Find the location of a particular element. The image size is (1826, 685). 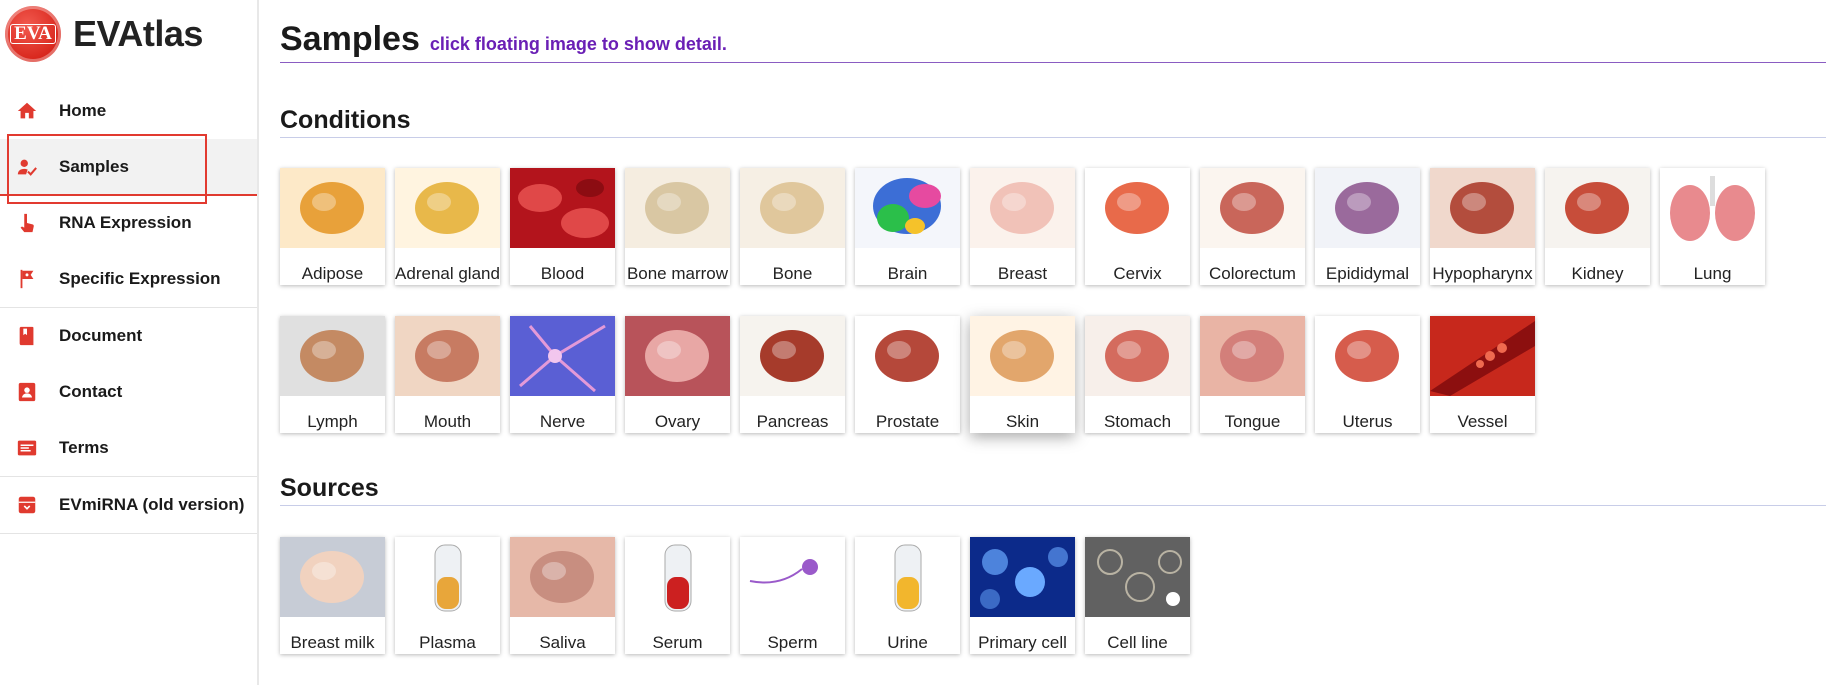

sample-card-primary-cell: Primary cell is located at coordinates (1022, 595).